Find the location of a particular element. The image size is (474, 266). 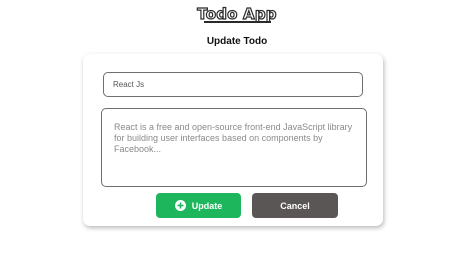

app-title-underline is located at coordinates (237, 22).